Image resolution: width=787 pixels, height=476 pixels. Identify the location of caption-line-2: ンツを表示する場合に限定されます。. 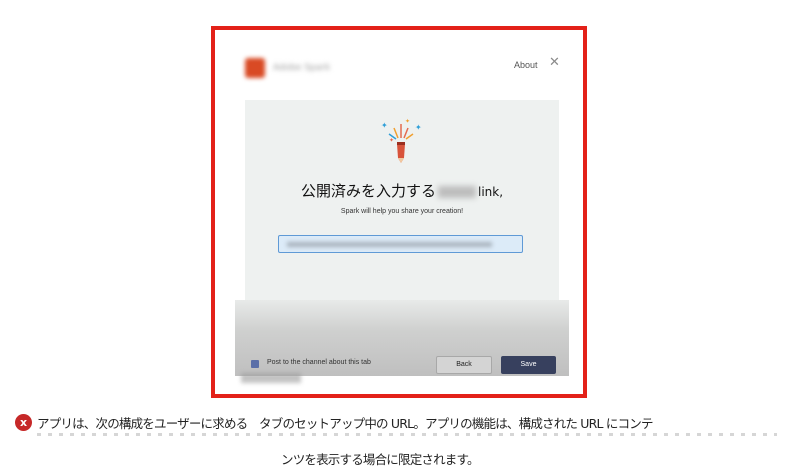
(380, 459).